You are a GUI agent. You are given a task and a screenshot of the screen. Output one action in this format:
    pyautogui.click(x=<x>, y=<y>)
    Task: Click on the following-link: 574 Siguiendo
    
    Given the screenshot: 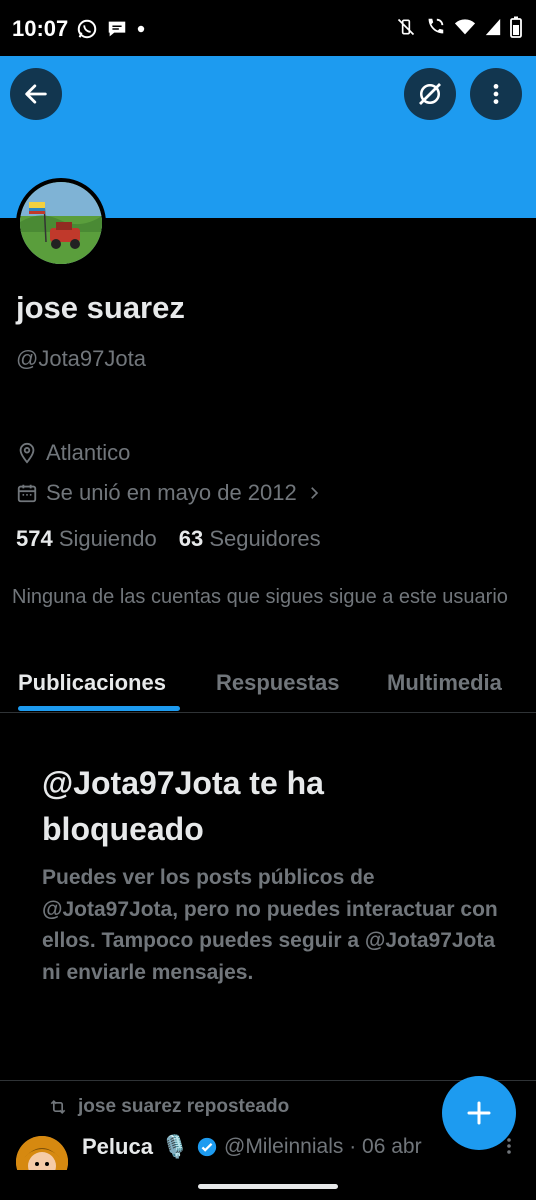 What is the action you would take?
    pyautogui.click(x=86, y=539)
    